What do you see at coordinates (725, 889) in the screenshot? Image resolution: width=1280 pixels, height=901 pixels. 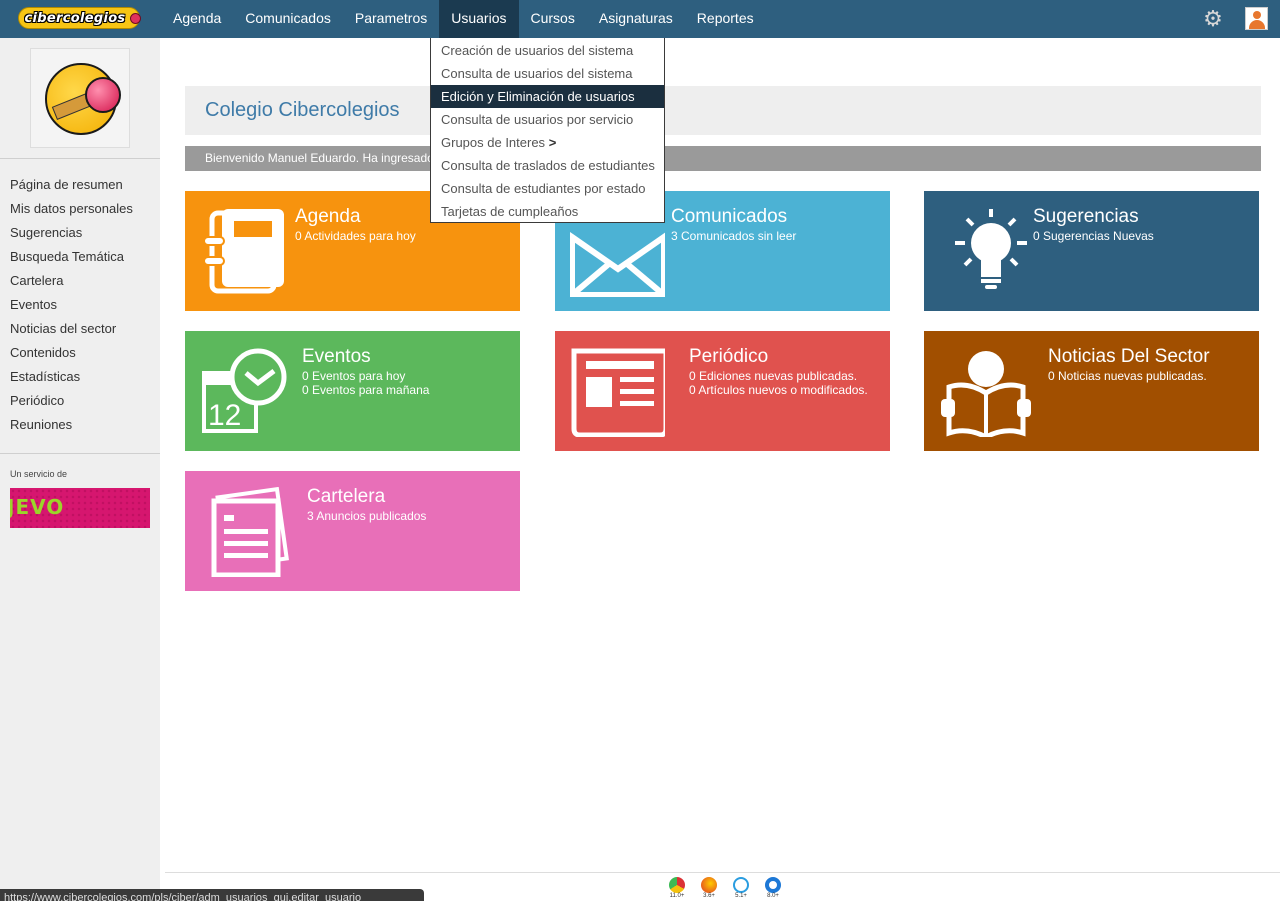 I see `supported-browsers: 11.0+ 3.6+ 5.1+ 8.0+` at bounding box center [725, 889].